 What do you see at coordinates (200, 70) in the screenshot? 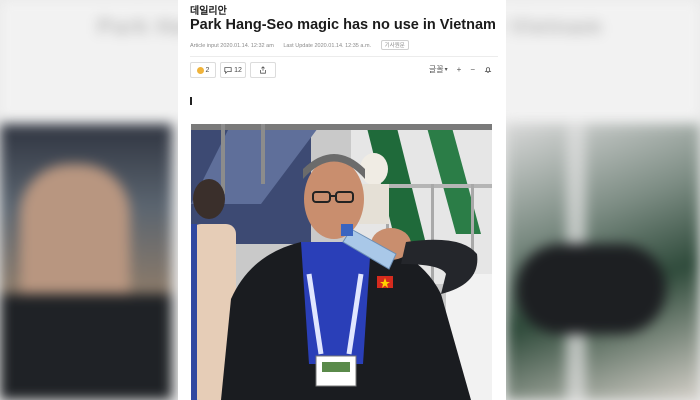
I see `smiley-icon` at bounding box center [200, 70].